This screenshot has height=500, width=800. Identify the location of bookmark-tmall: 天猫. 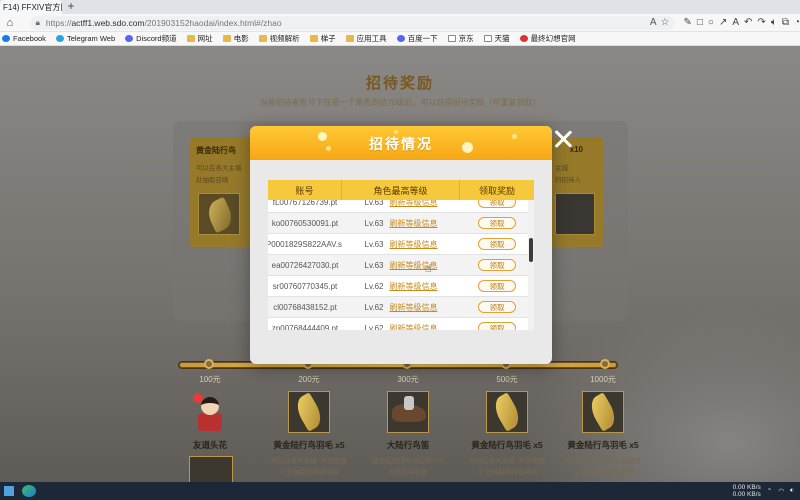
(496, 38).